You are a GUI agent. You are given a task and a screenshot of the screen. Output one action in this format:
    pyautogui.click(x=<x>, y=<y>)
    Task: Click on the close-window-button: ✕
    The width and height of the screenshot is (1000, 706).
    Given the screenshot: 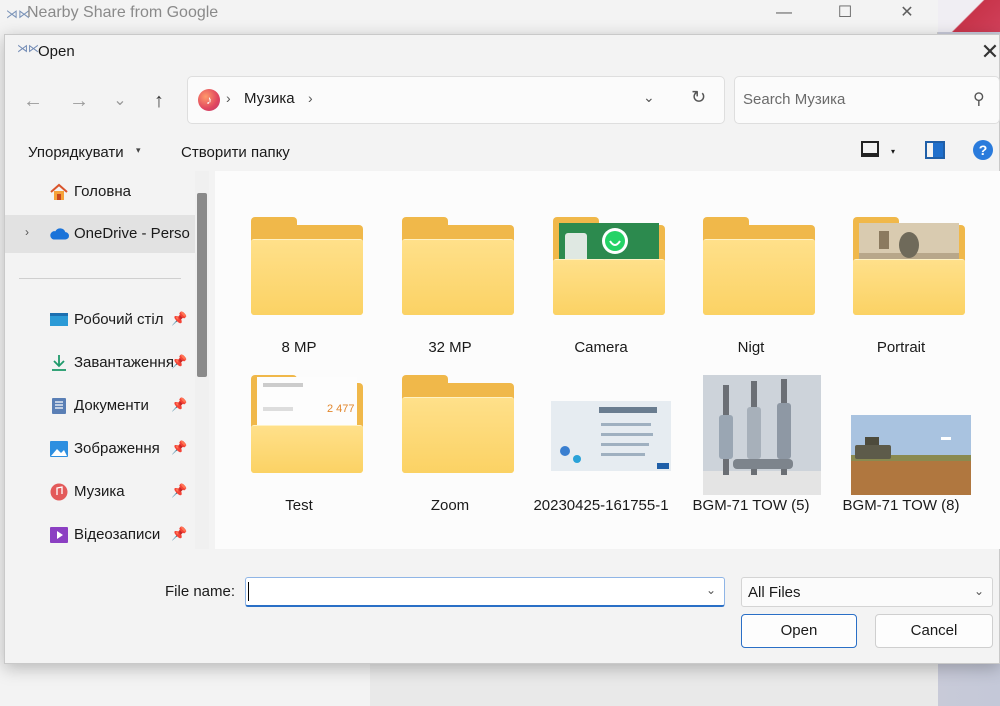 What is the action you would take?
    pyautogui.click(x=907, y=13)
    